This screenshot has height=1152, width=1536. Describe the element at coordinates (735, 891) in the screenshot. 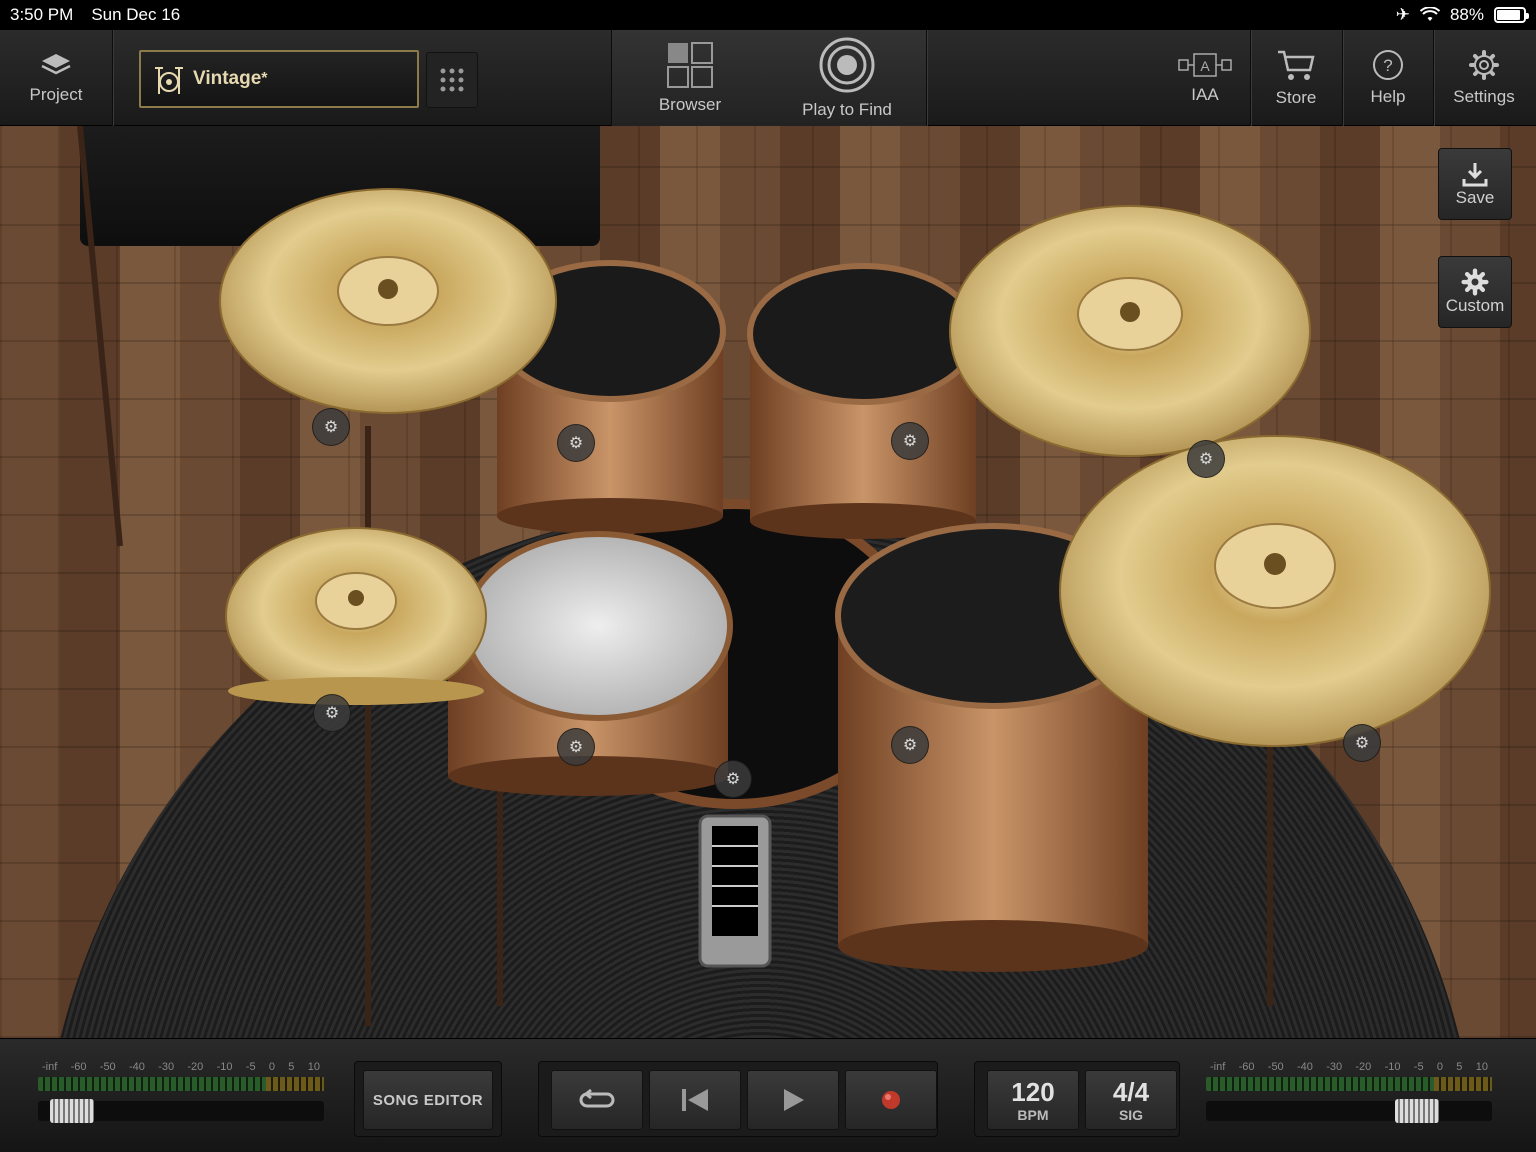

I see `kick-pedal` at that location.